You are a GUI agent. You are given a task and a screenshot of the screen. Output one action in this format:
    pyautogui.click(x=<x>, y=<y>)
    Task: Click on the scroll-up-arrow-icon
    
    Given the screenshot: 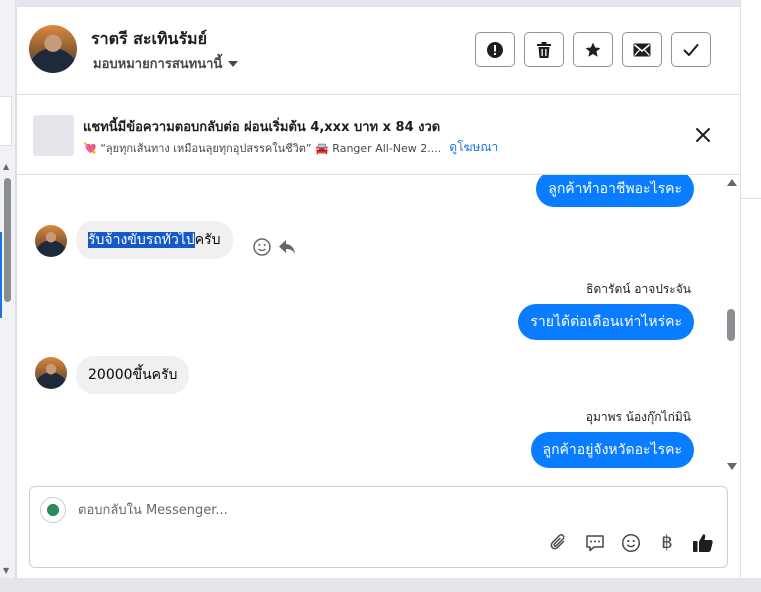 What is the action you would take?
    pyautogui.click(x=732, y=182)
    